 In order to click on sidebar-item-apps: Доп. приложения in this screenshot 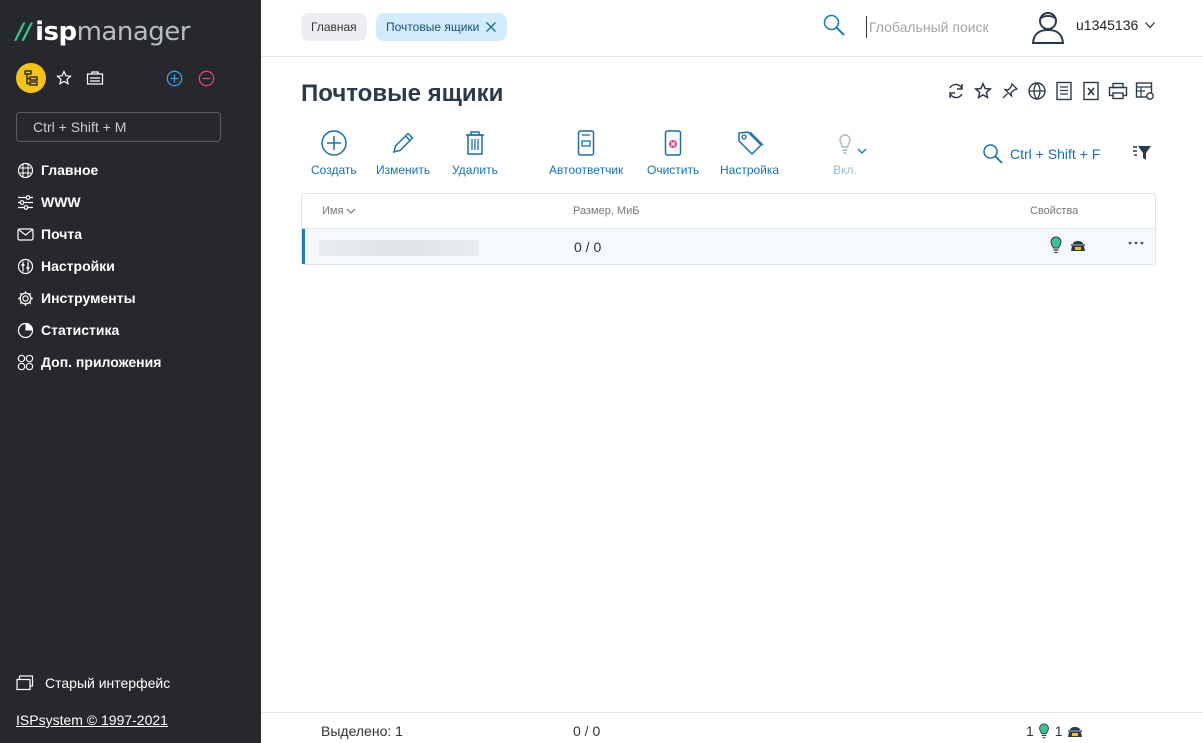, I will do `click(136, 362)`.